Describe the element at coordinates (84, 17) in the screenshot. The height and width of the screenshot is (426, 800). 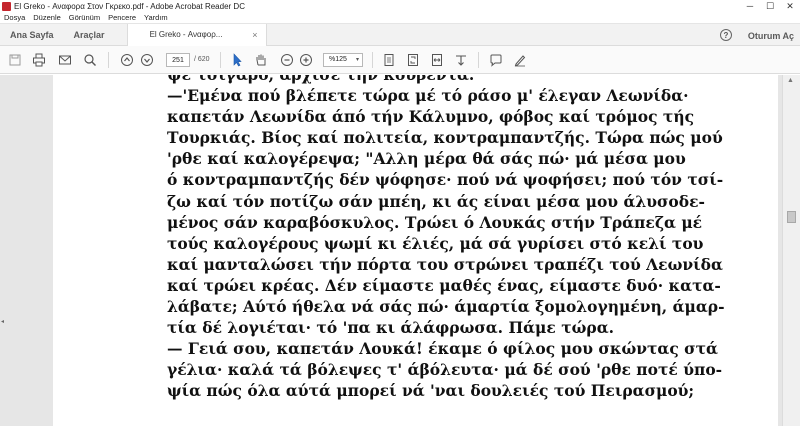
I see `menu-view: Görünüm` at that location.